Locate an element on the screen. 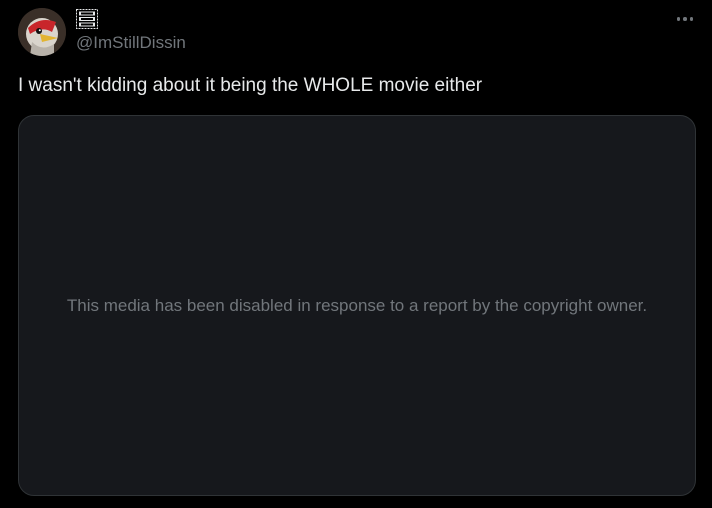 This screenshot has width=712, height=508. user-handle: @ImStillDissin is located at coordinates (131, 43).